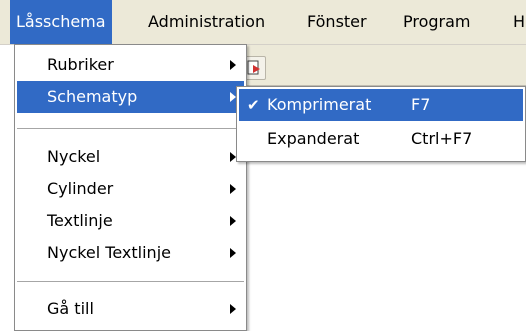 The height and width of the screenshot is (331, 526). I want to click on menu-item-label: Rubriker, so click(80, 64).